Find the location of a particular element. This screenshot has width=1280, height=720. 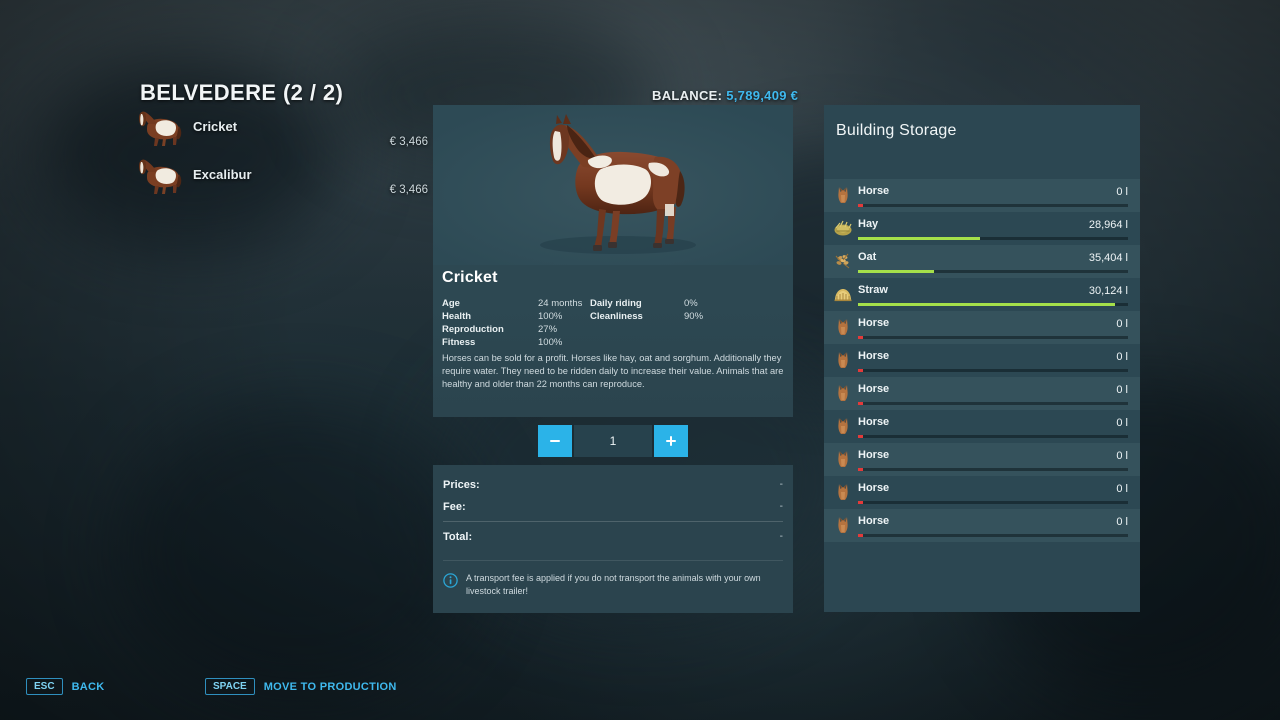

storage-title: Building Storage is located at coordinates (896, 130).